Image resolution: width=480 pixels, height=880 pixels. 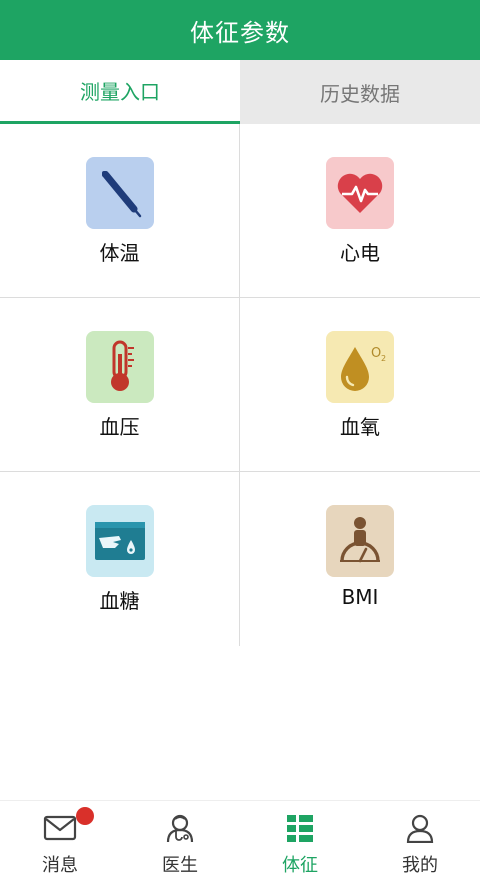 I want to click on grid-item-label: 体温, so click(x=119, y=253).